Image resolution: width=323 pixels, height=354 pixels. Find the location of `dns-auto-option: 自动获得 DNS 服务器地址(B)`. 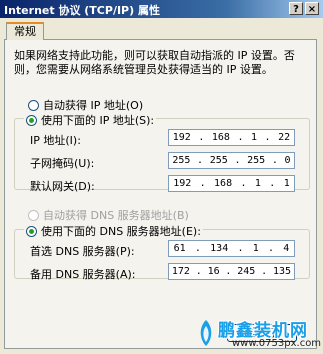

dns-auto-option: 自动获得 DNS 服务器地址(B) is located at coordinates (108, 215).